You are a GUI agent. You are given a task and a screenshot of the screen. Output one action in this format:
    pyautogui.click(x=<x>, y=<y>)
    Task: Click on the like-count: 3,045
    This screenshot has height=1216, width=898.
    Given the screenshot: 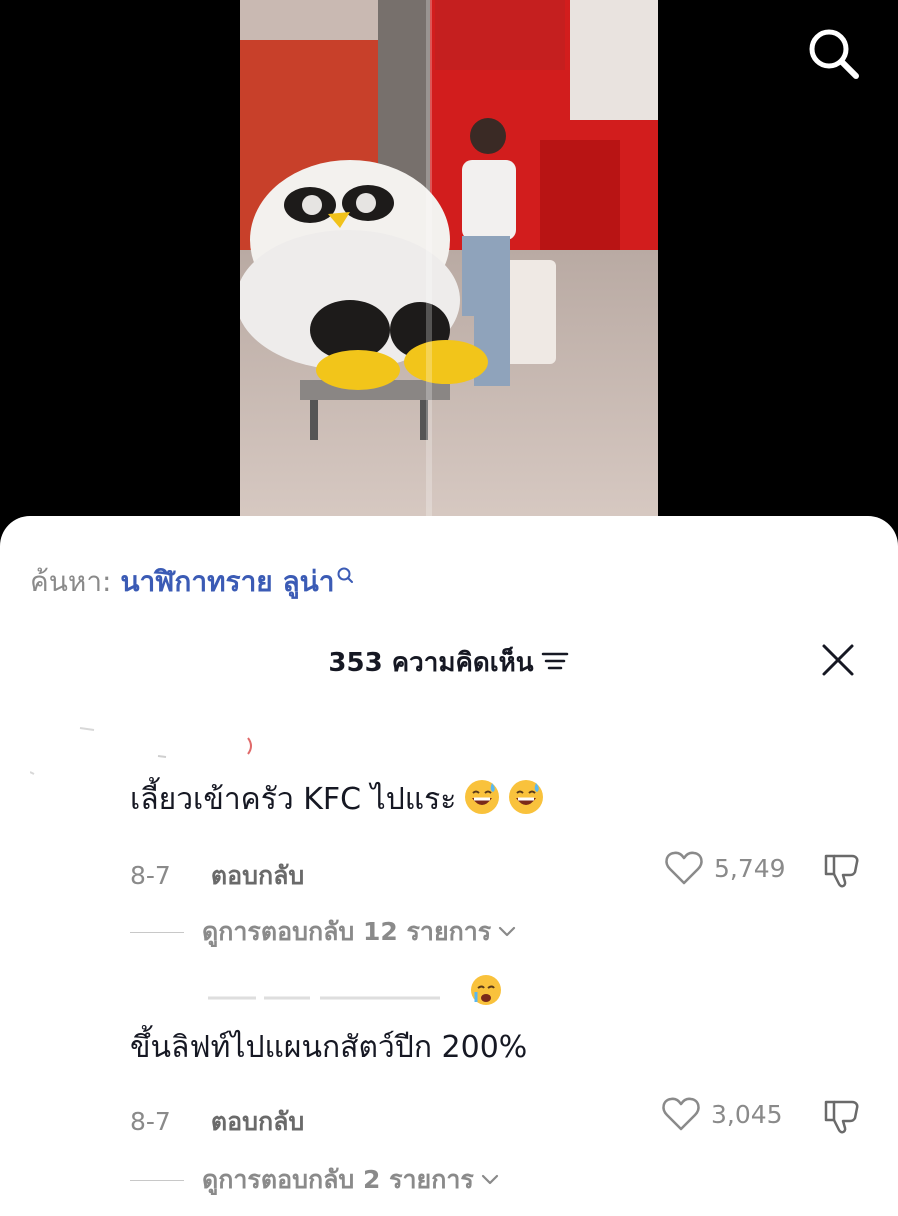 What is the action you would take?
    pyautogui.click(x=747, y=1114)
    